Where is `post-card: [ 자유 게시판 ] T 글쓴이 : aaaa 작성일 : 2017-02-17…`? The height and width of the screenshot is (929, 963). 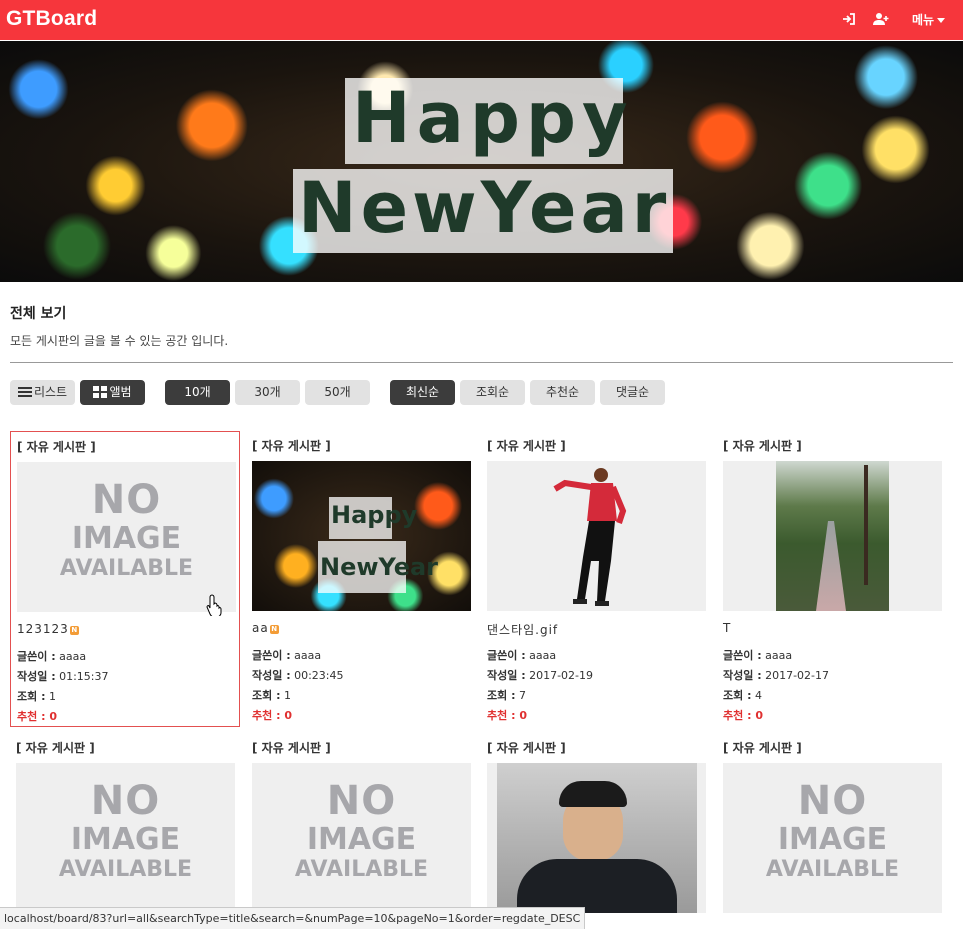
post-card: [ 자유 게시판 ] T 글쓴이 : aaaa 작성일 : 2017-02-17… is located at coordinates (832, 579).